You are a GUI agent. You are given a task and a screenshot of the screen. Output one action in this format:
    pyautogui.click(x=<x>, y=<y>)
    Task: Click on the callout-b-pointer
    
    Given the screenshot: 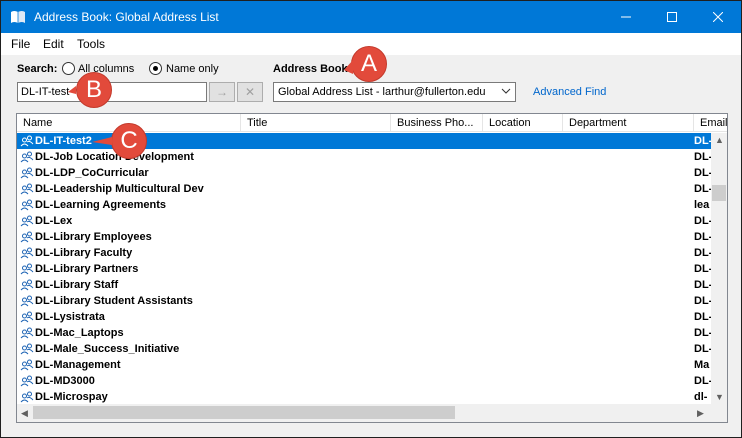 What is the action you would take?
    pyautogui.click(x=72, y=90)
    